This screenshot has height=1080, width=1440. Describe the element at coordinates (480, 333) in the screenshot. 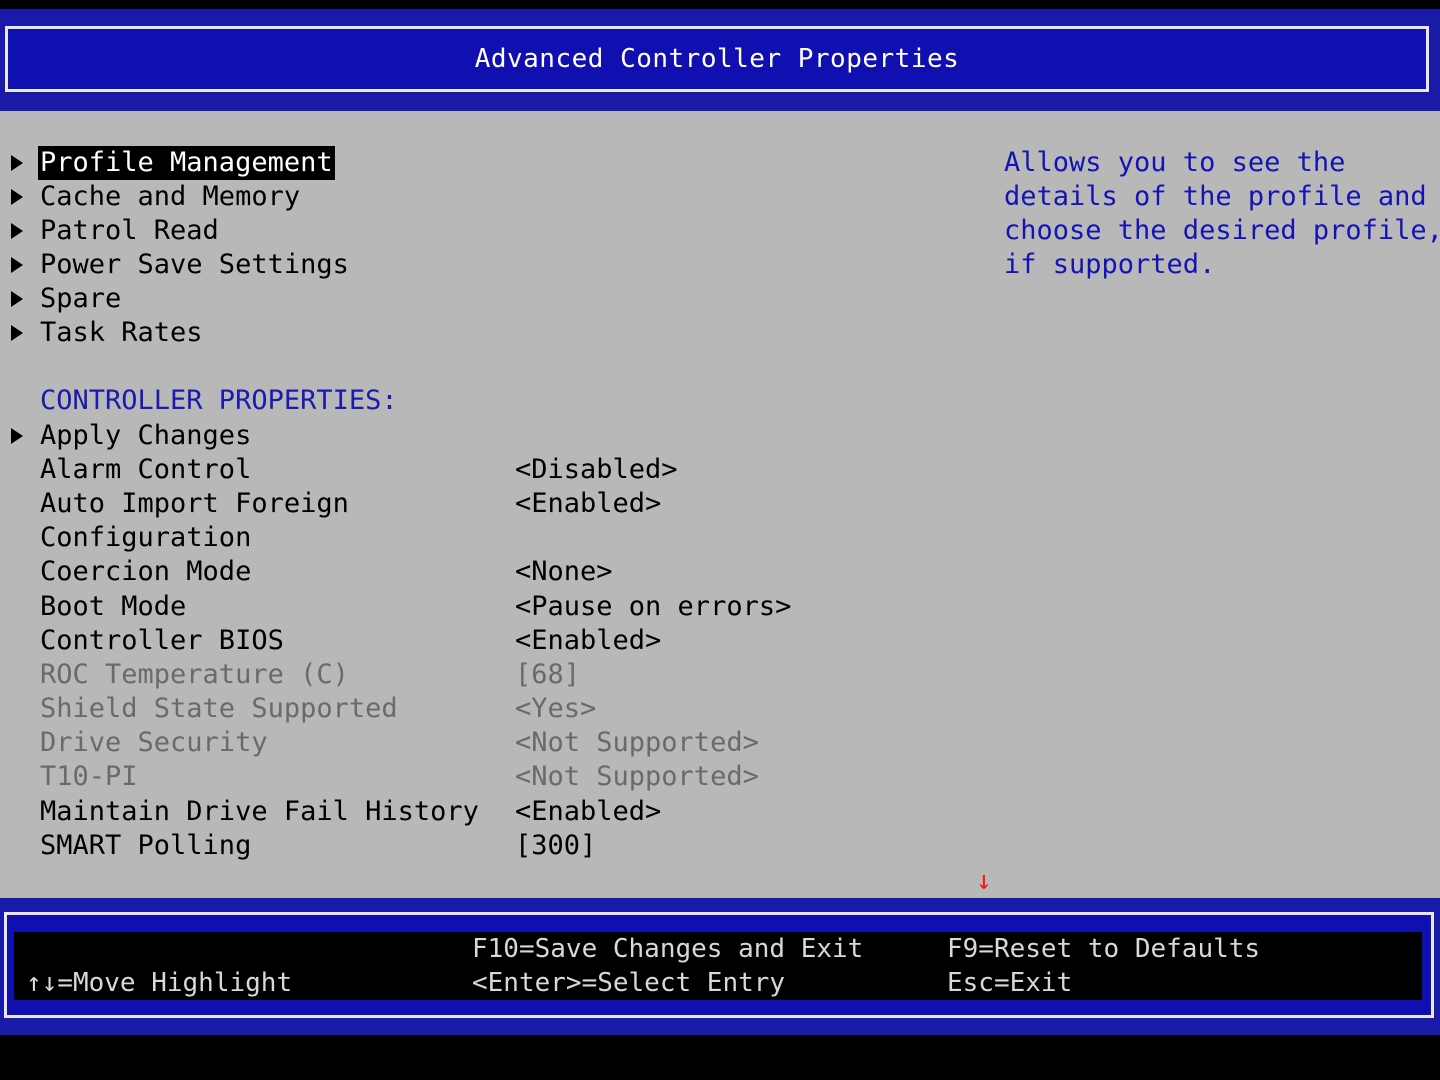

I see `menu-item-task-rates: Task Rates` at that location.